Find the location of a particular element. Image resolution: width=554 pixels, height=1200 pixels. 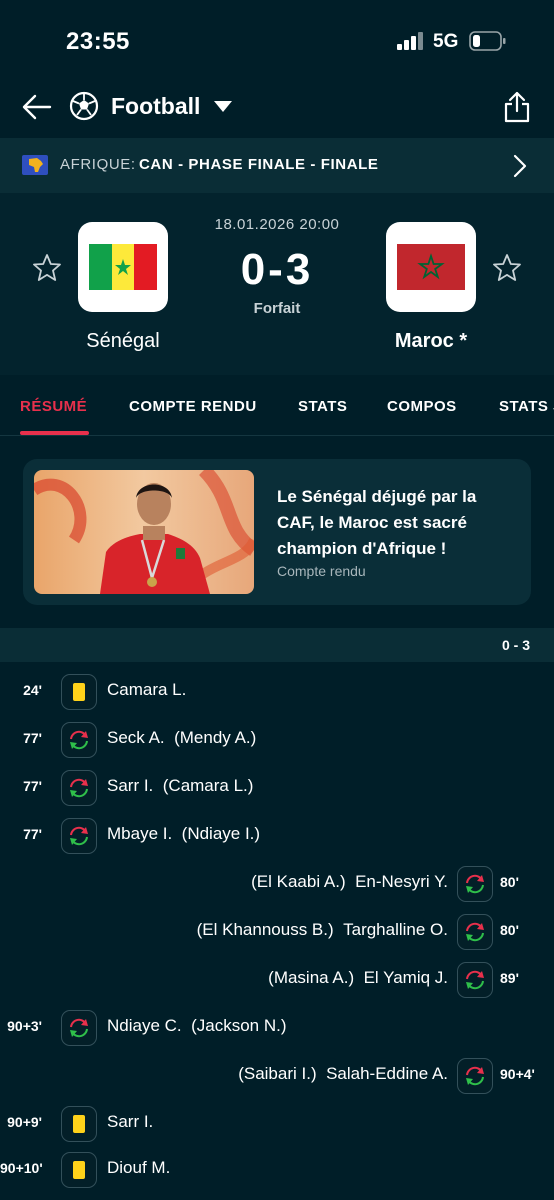

event-player: Sarr I. is located at coordinates (130, 1122).